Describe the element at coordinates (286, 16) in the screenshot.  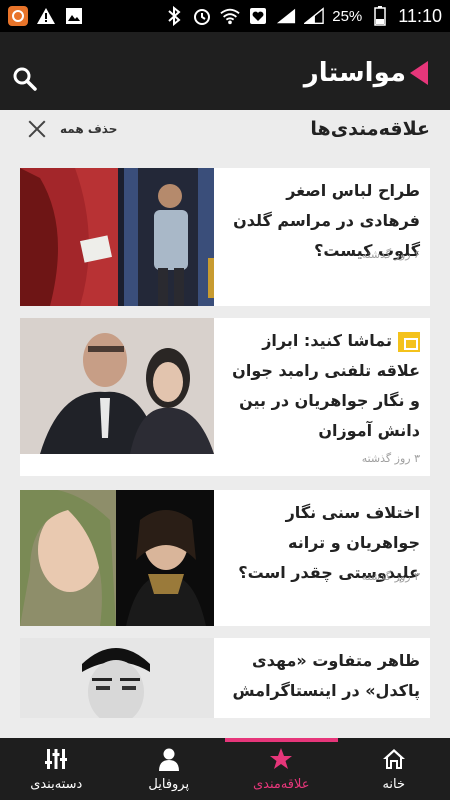
I see `signal-icon` at that location.